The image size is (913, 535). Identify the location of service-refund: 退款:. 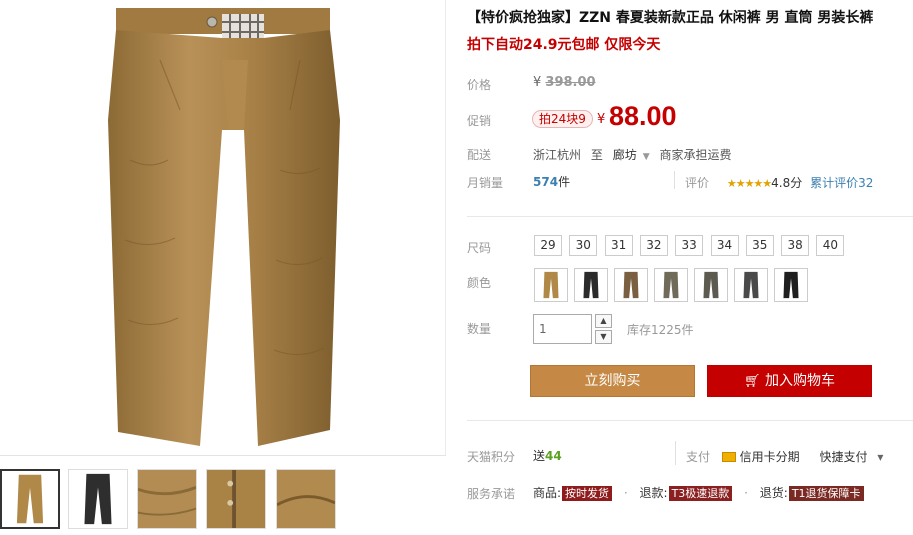
(653, 493).